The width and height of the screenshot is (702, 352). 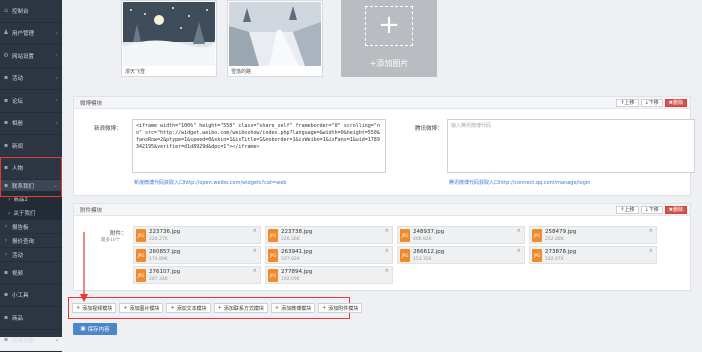 What do you see at coordinates (560, 232) in the screenshot?
I see `file-name: 258479.jpg` at bounding box center [560, 232].